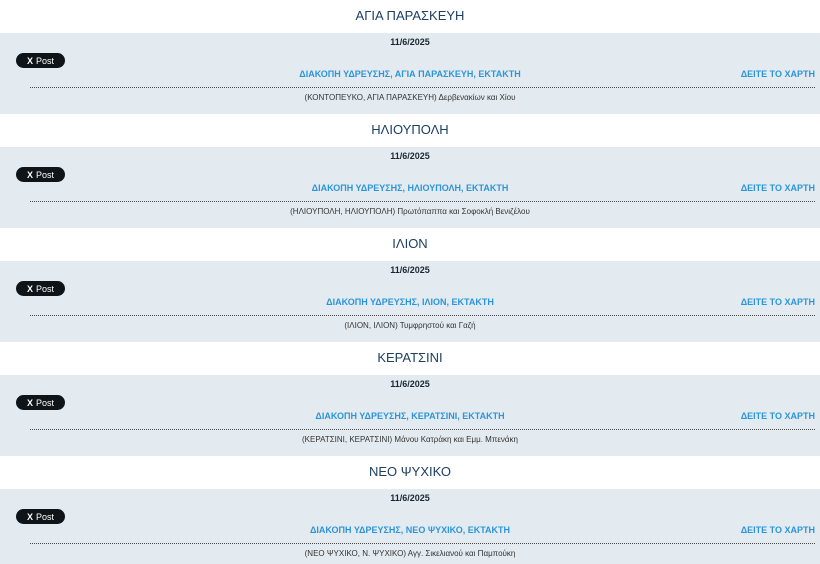  What do you see at coordinates (410, 244) in the screenshot?
I see `area-title: ΙΛΙΟΝ` at bounding box center [410, 244].